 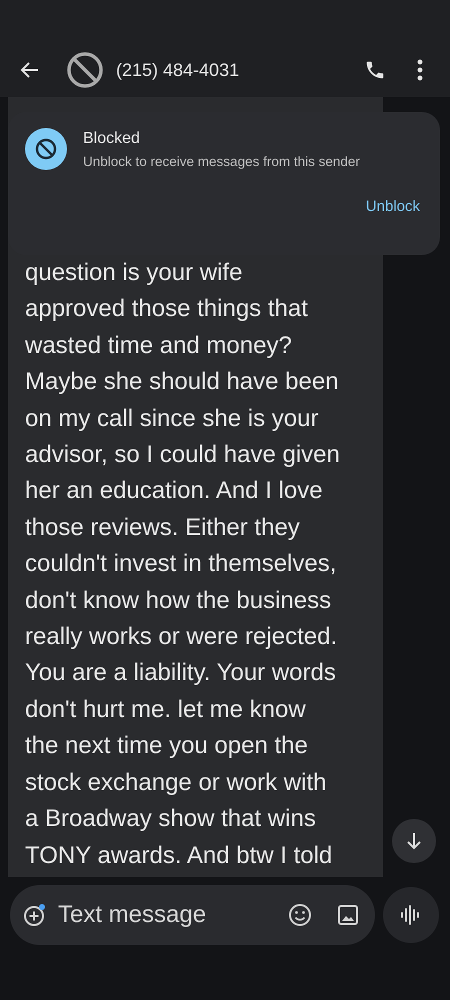 What do you see at coordinates (183, 455) in the screenshot?
I see `message-text: advisor, so I could have given` at bounding box center [183, 455].